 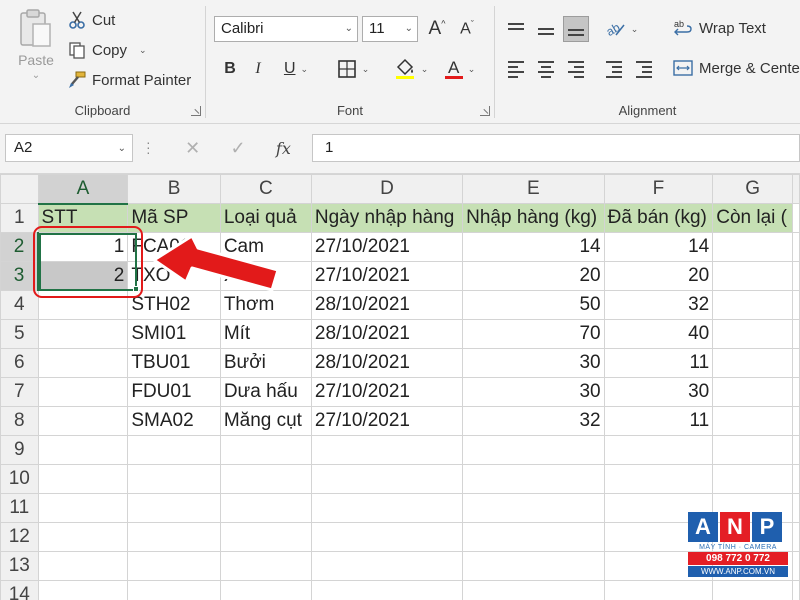 What do you see at coordinates (69, 148) in the screenshot?
I see `name-box: A2 ⌄` at bounding box center [69, 148].